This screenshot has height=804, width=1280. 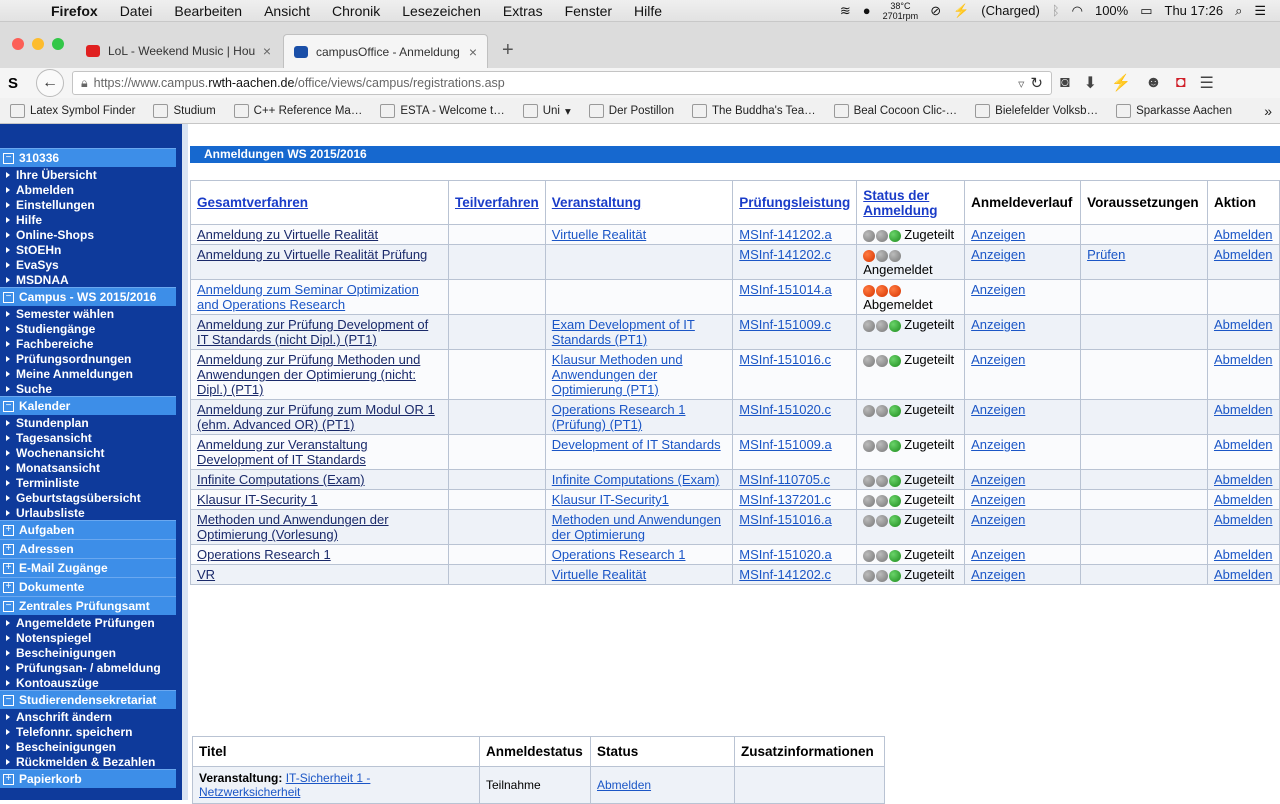 What do you see at coordinates (385, 51) in the screenshot?
I see `tab-campusoffice: campusOffice - Anmeldung… ×` at bounding box center [385, 51].